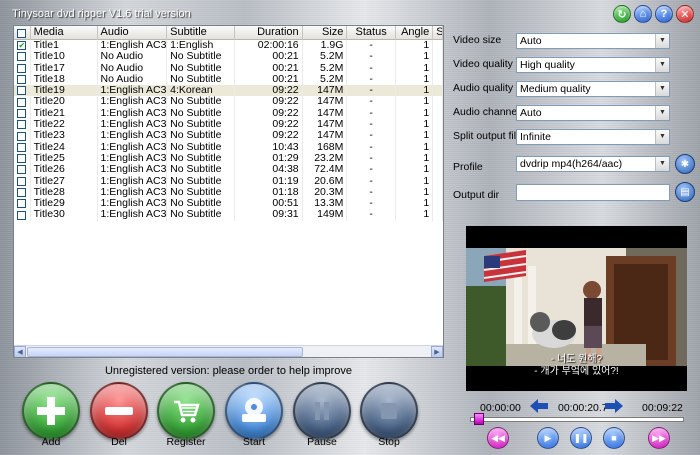  I want to click on scroll-left-icon: ◀, so click(20, 351).